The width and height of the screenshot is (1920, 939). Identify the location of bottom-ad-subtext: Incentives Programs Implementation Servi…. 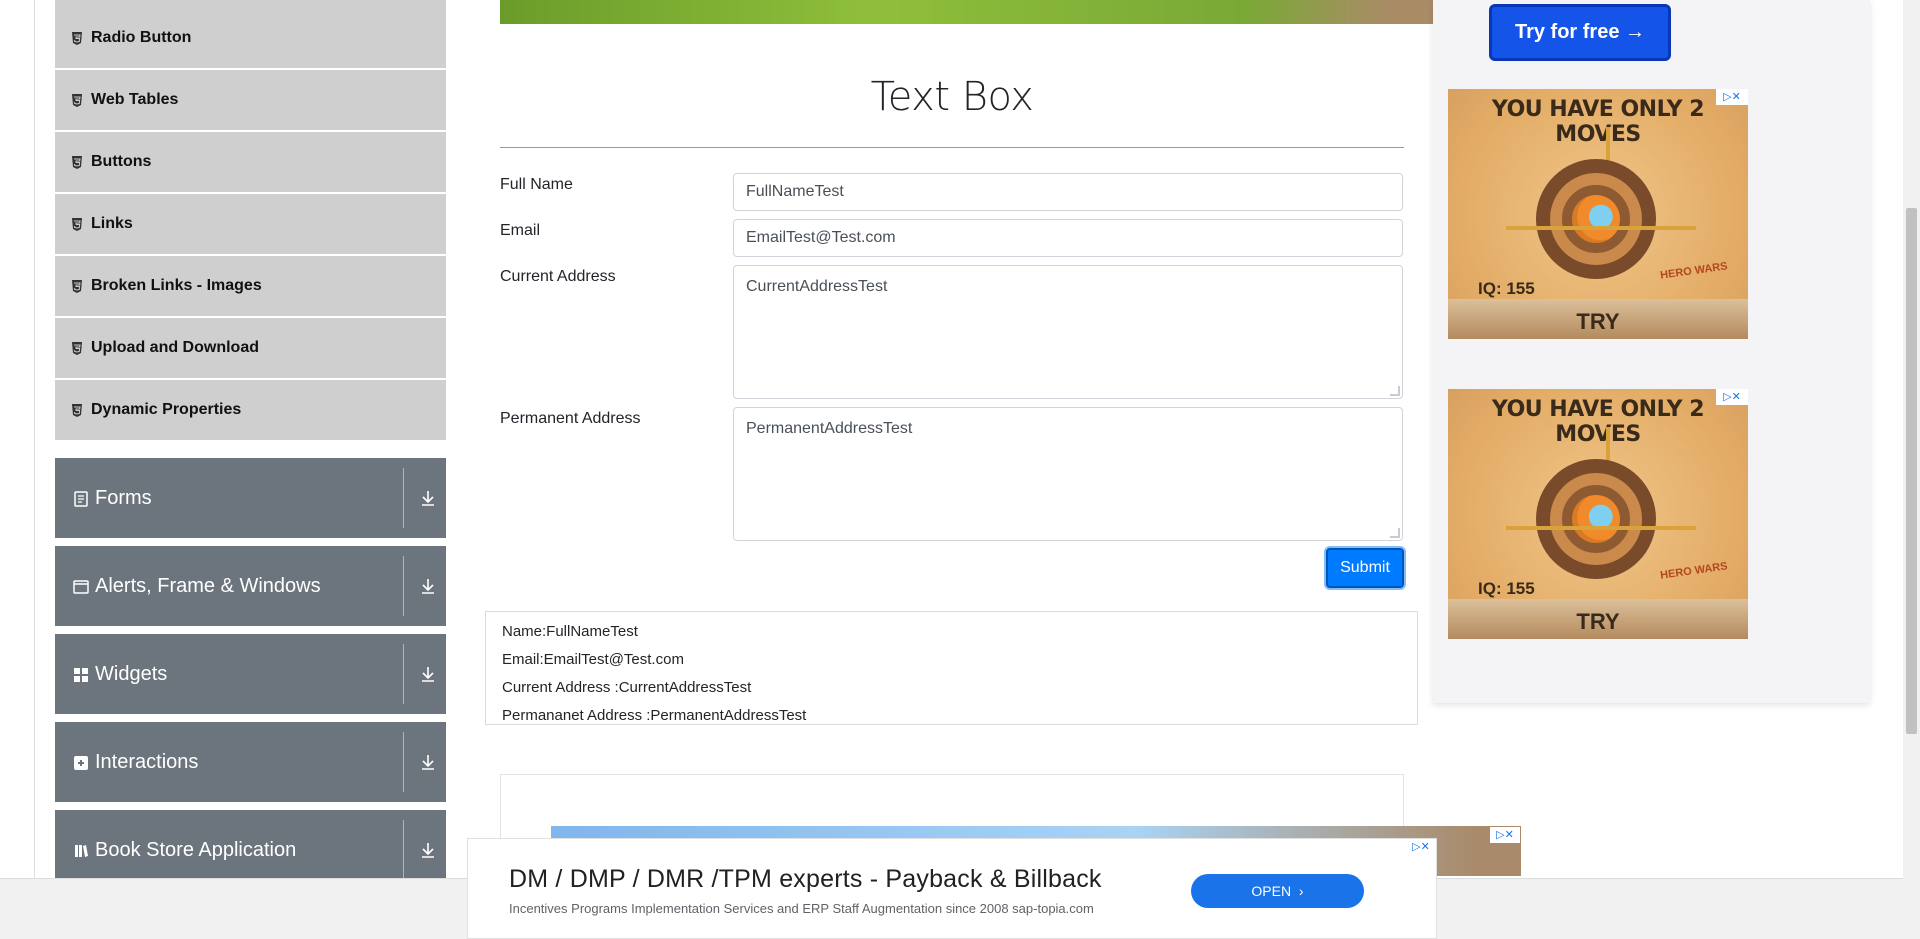
(801, 908).